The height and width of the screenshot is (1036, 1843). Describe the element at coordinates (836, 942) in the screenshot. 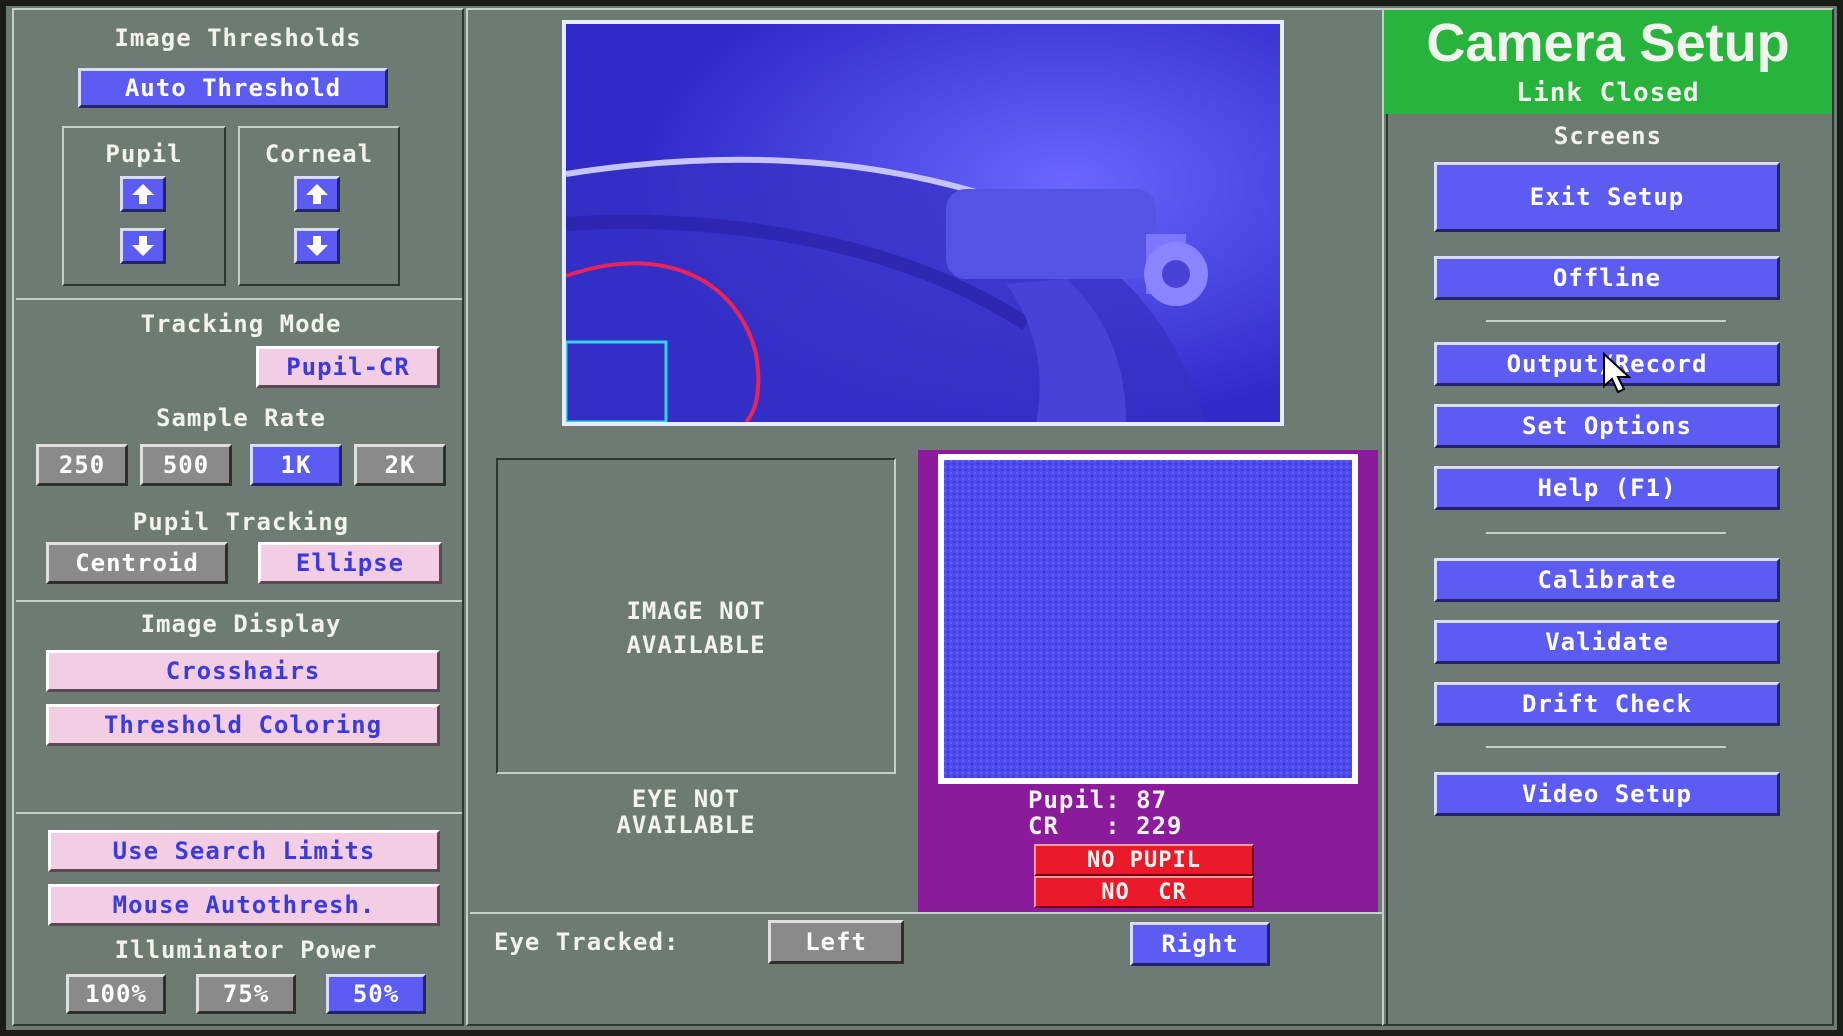

I see `eye-tracked-left-button: Left` at that location.